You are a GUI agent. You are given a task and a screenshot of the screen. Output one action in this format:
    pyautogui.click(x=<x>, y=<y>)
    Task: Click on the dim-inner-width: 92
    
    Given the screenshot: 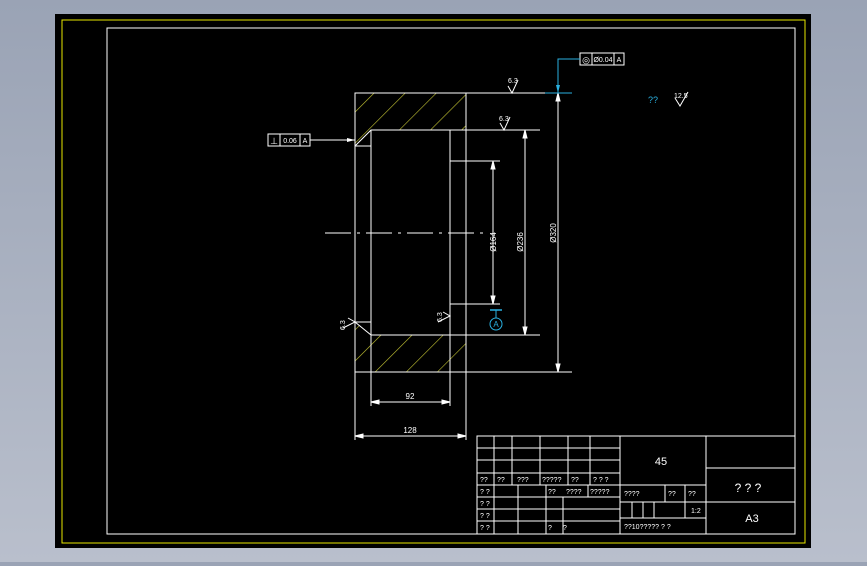 What is the action you would take?
    pyautogui.click(x=410, y=396)
    